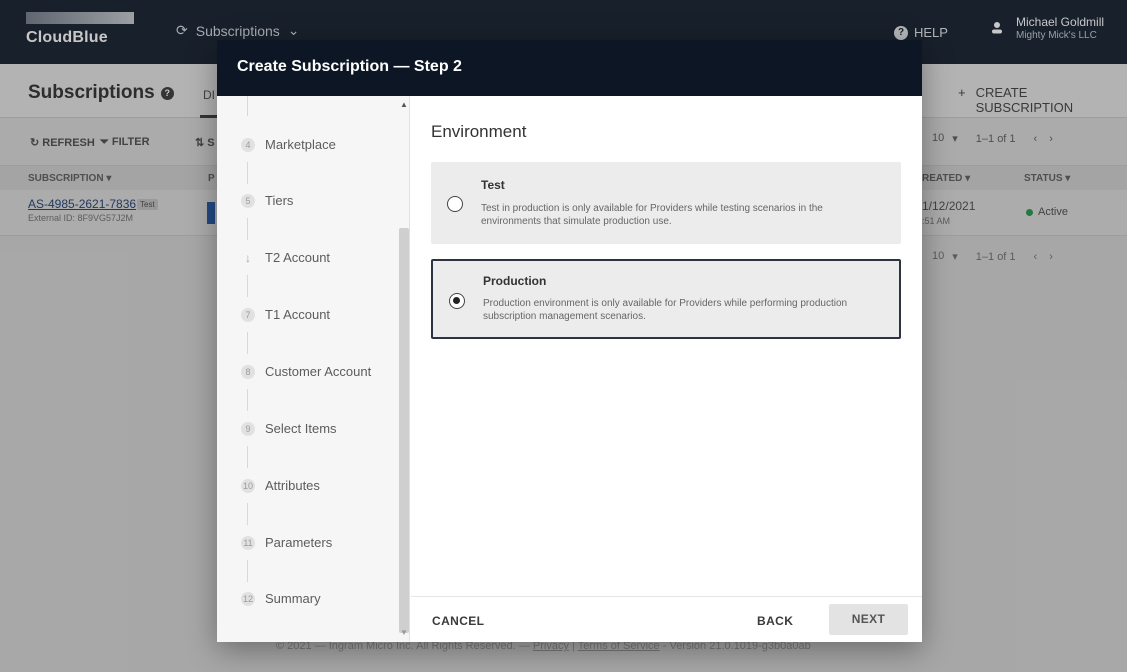  I want to click on environment-heading: Environment, so click(479, 131).